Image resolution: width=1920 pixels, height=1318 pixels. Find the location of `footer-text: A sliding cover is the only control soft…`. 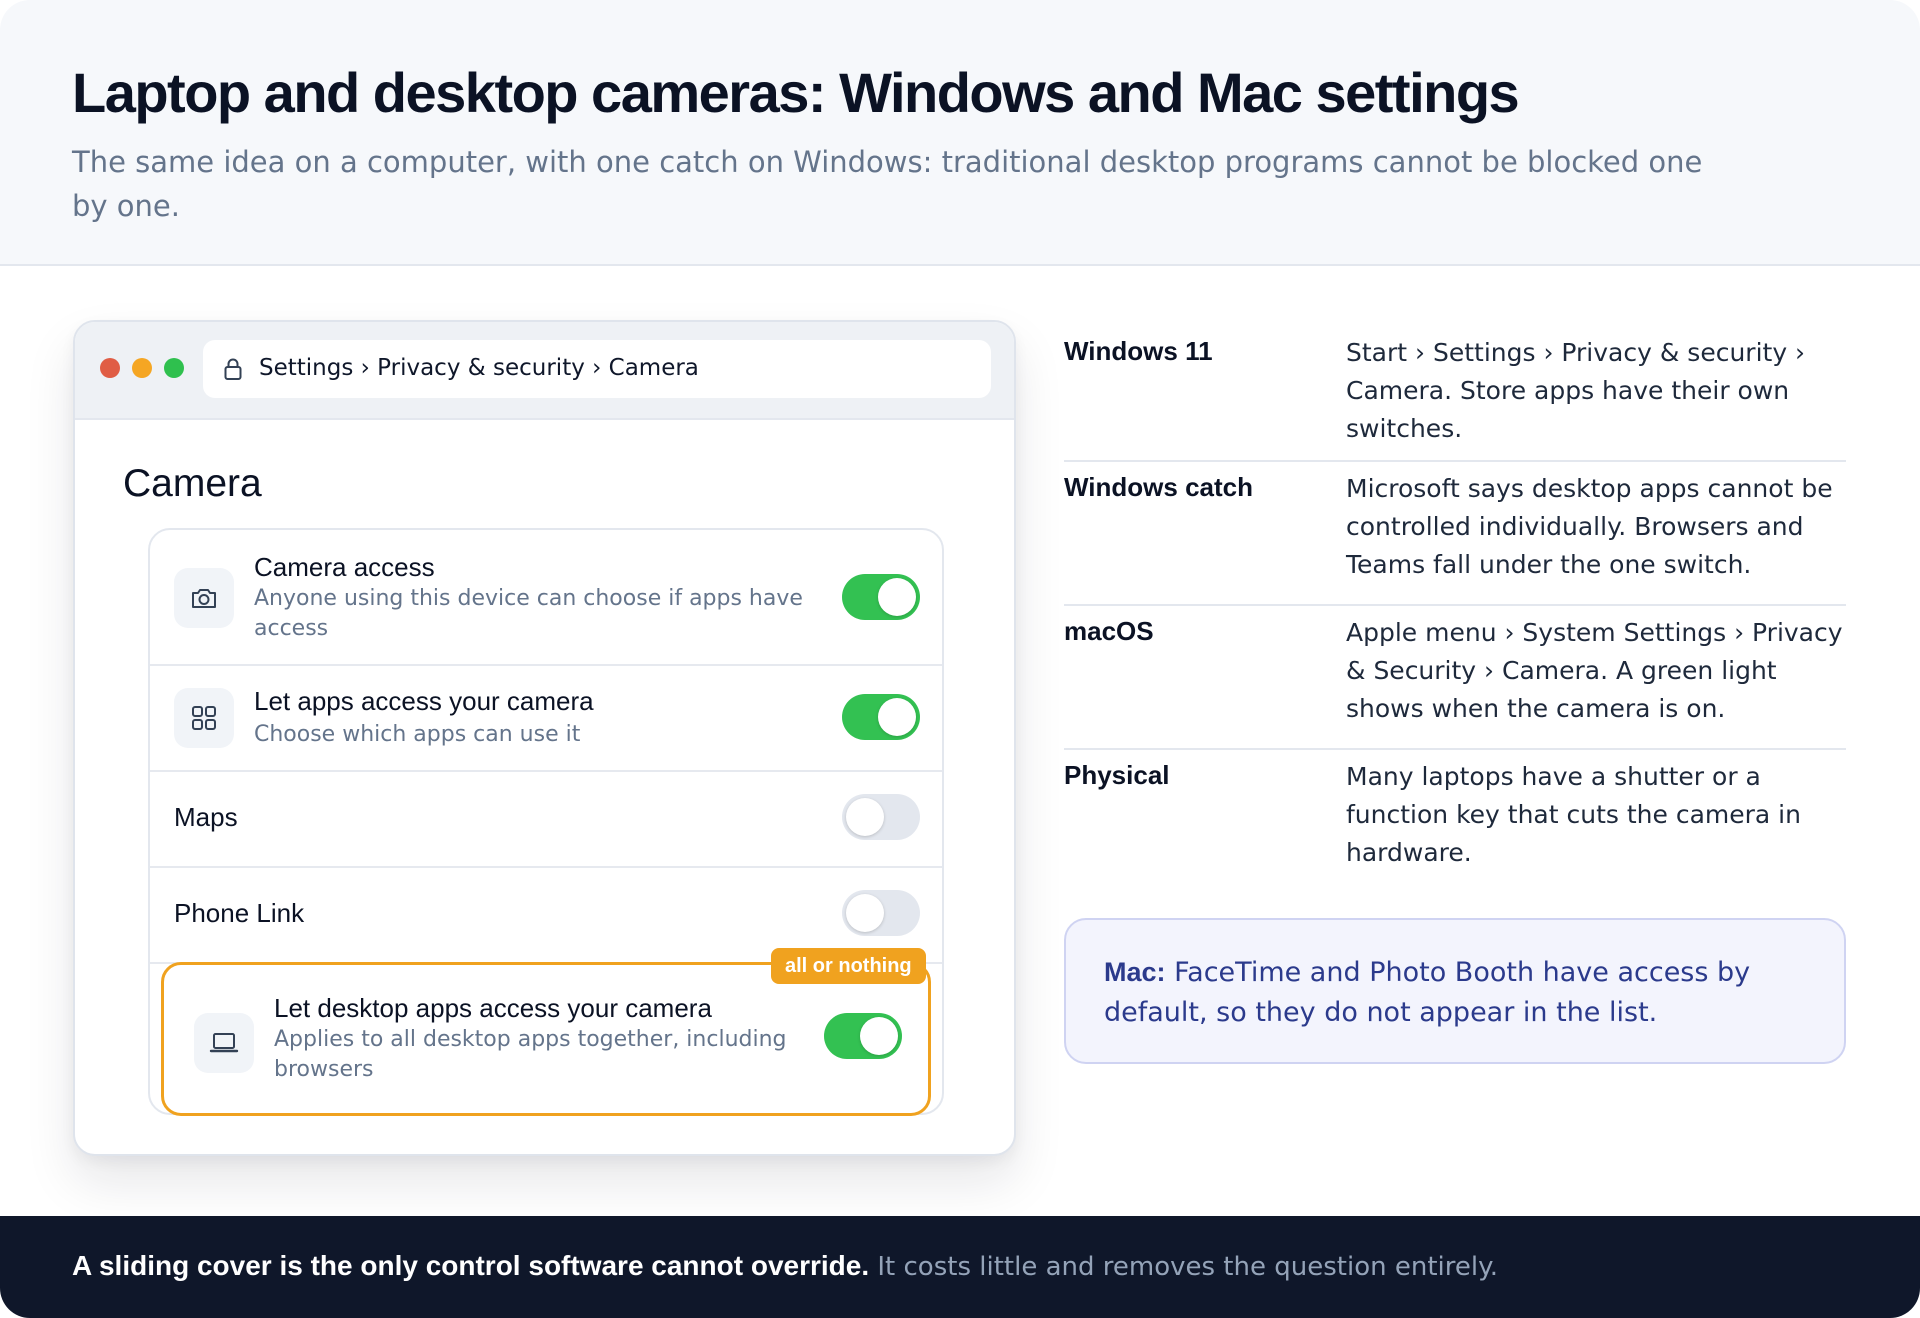

footer-text: A sliding cover is the only control soft… is located at coordinates (785, 1266).